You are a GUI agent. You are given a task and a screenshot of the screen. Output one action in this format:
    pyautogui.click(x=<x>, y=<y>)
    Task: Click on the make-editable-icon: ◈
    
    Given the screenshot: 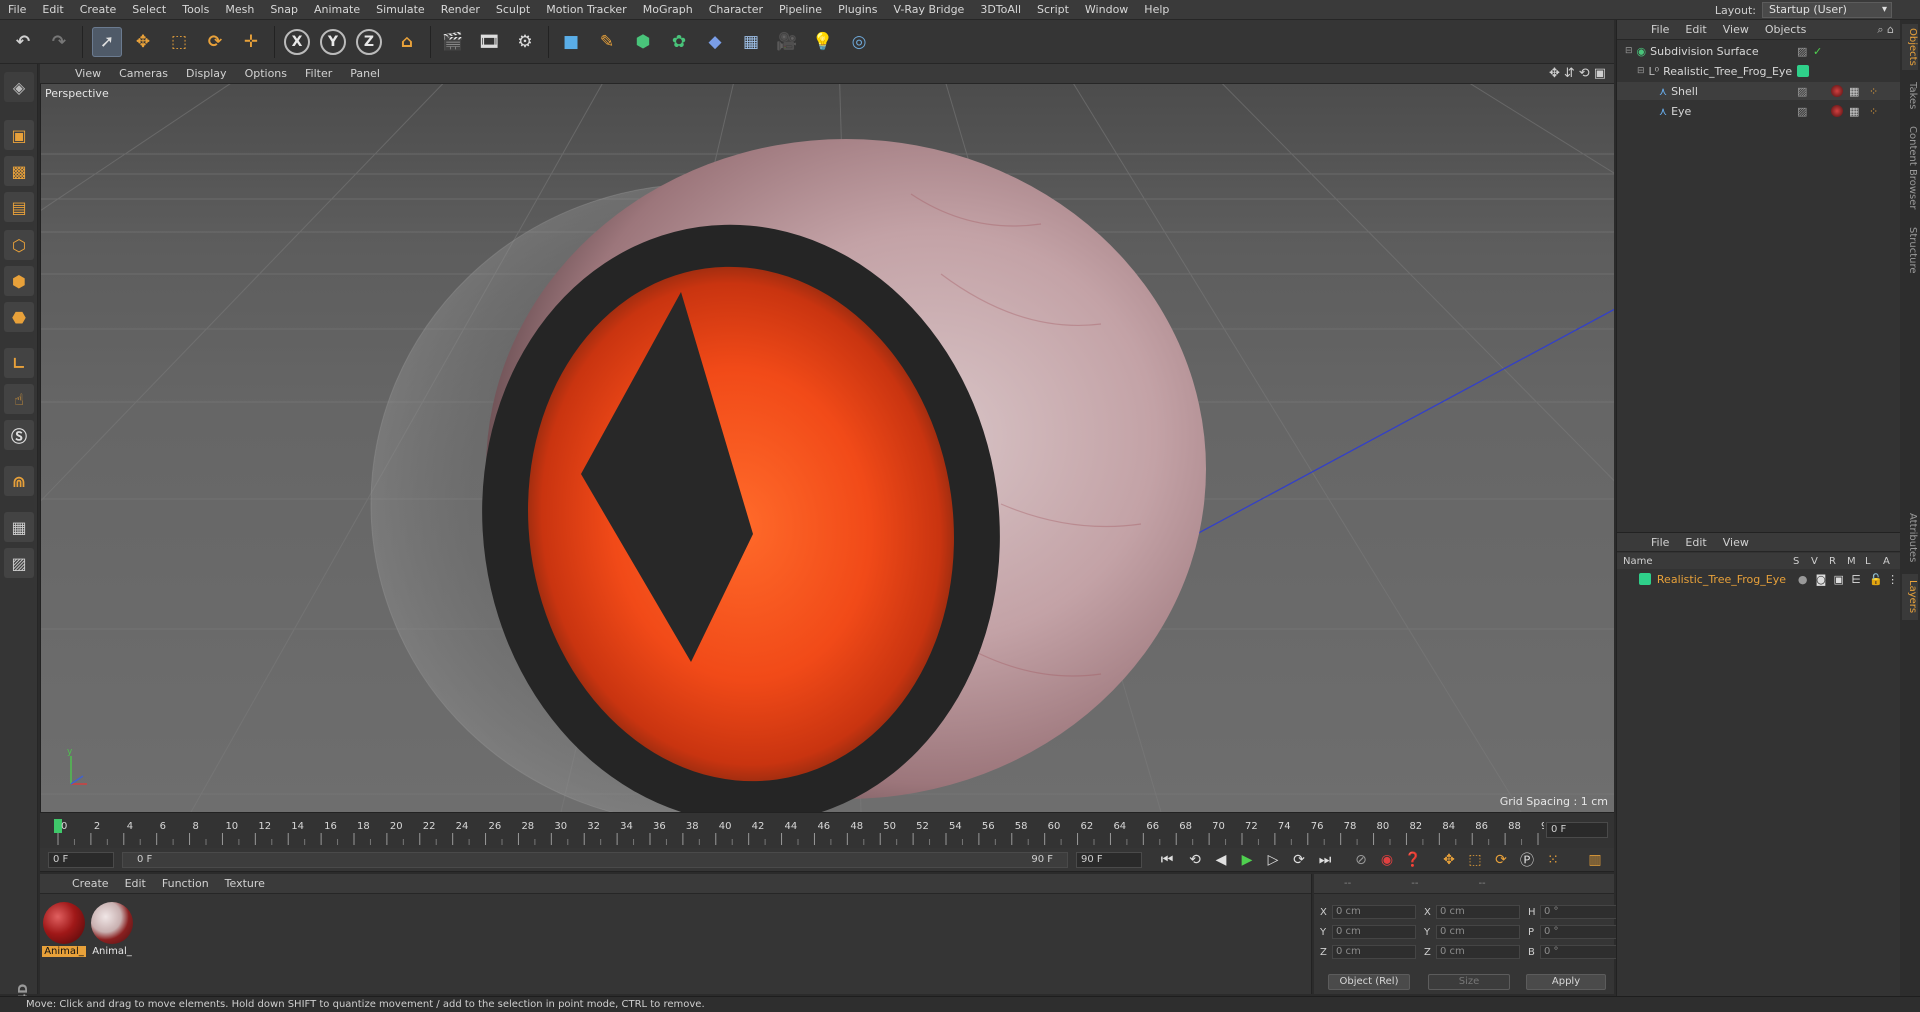 What is the action you would take?
    pyautogui.click(x=19, y=87)
    